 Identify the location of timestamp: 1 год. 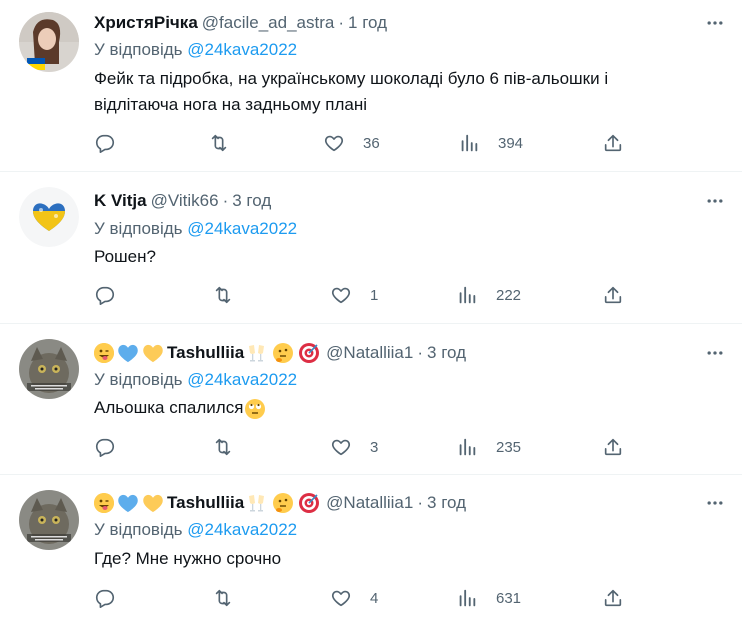
(367, 23).